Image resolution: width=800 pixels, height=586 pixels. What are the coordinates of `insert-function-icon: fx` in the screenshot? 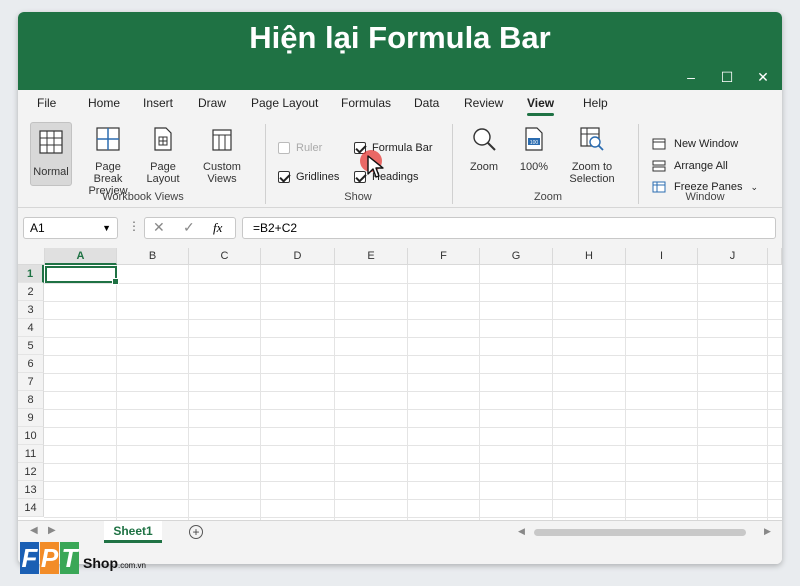 It's located at (217, 228).